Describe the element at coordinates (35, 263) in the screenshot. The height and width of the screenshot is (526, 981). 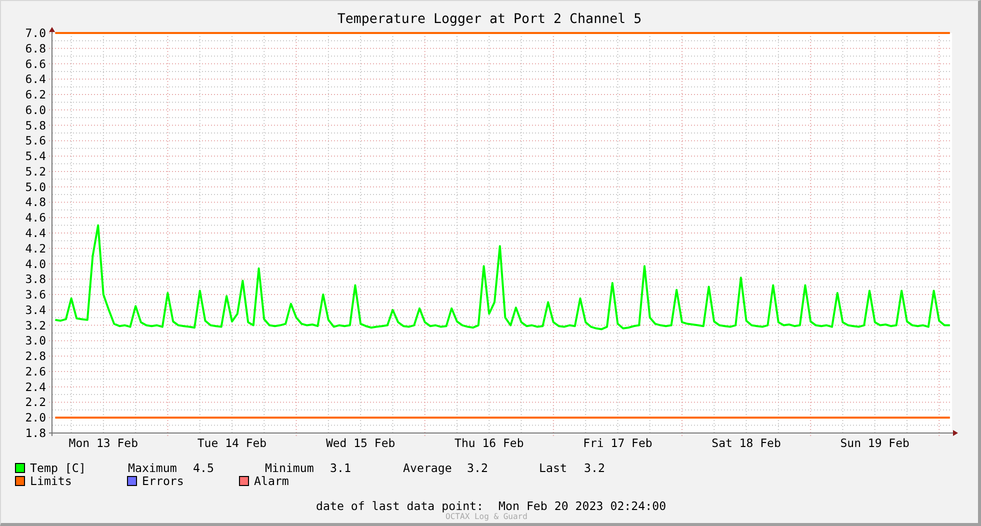
I see `y-tick-label: 4.0` at that location.